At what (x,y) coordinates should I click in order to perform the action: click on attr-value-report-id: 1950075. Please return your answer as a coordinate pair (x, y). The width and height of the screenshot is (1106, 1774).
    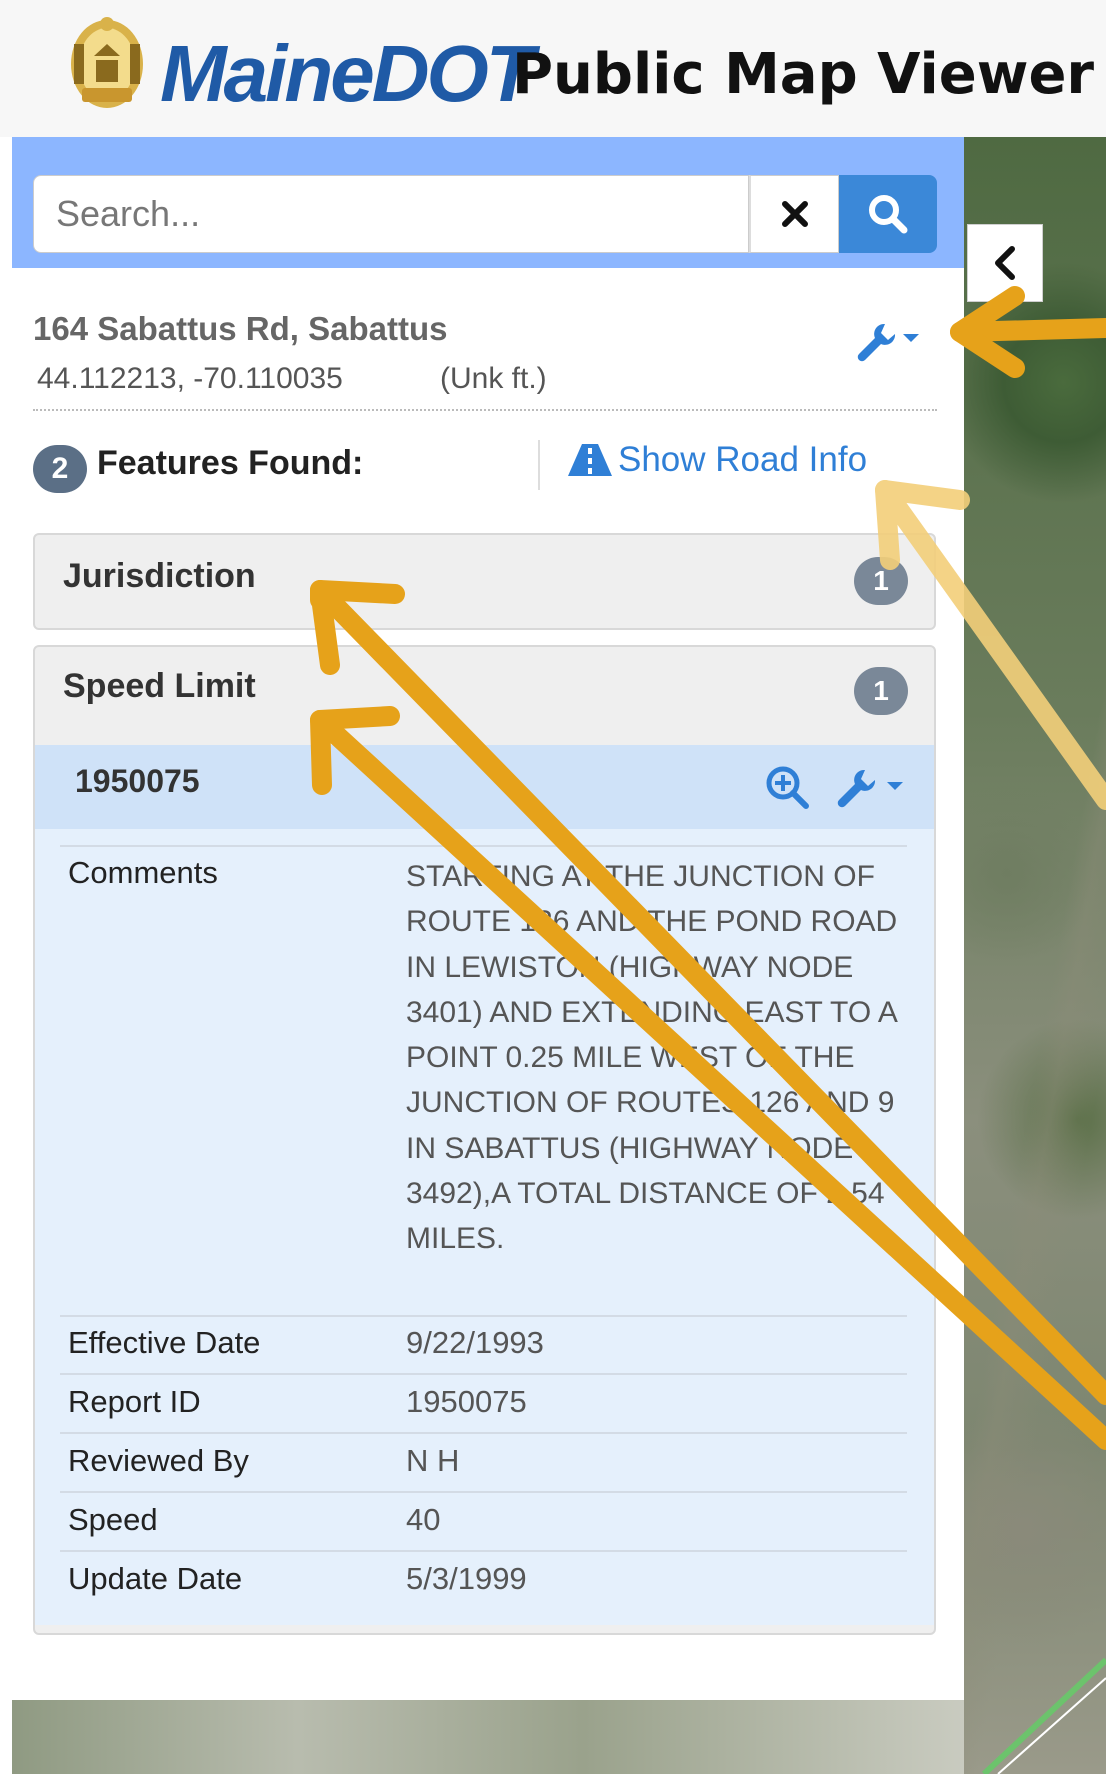
    Looking at the image, I should click on (466, 1401).